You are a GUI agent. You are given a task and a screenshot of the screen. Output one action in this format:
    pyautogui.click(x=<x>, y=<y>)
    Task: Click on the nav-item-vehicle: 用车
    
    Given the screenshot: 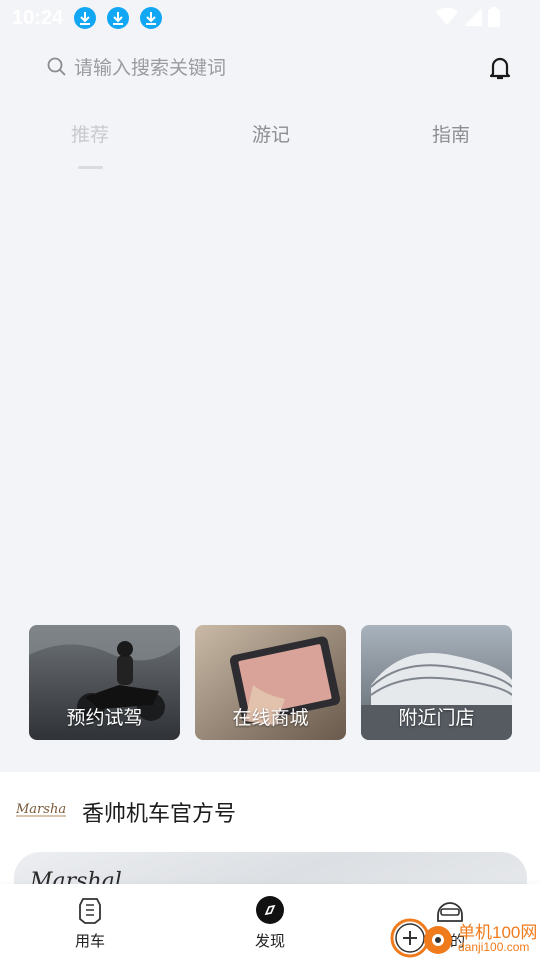 What is the action you would take?
    pyautogui.click(x=90, y=922)
    